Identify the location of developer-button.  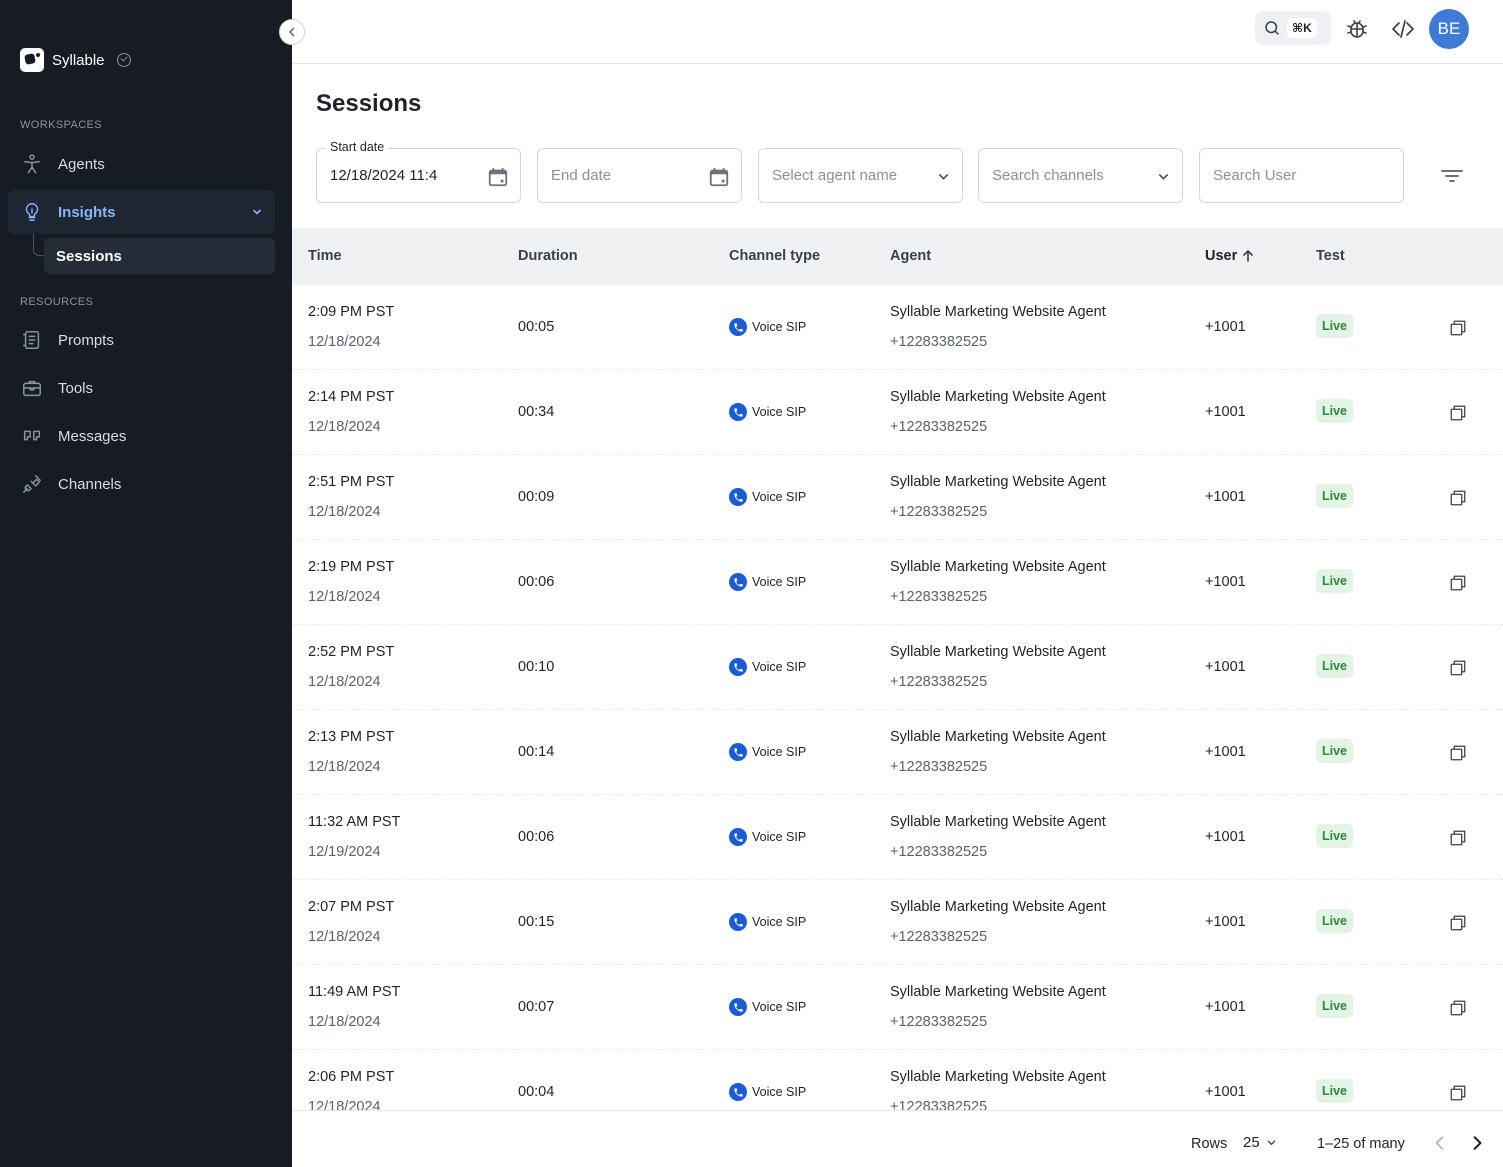
(1403, 29).